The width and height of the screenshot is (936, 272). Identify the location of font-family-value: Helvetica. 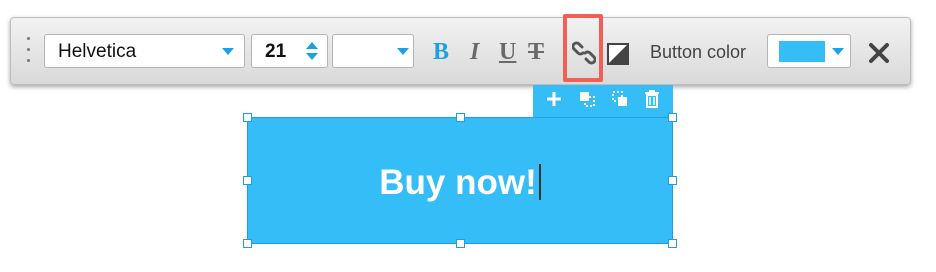
(97, 51).